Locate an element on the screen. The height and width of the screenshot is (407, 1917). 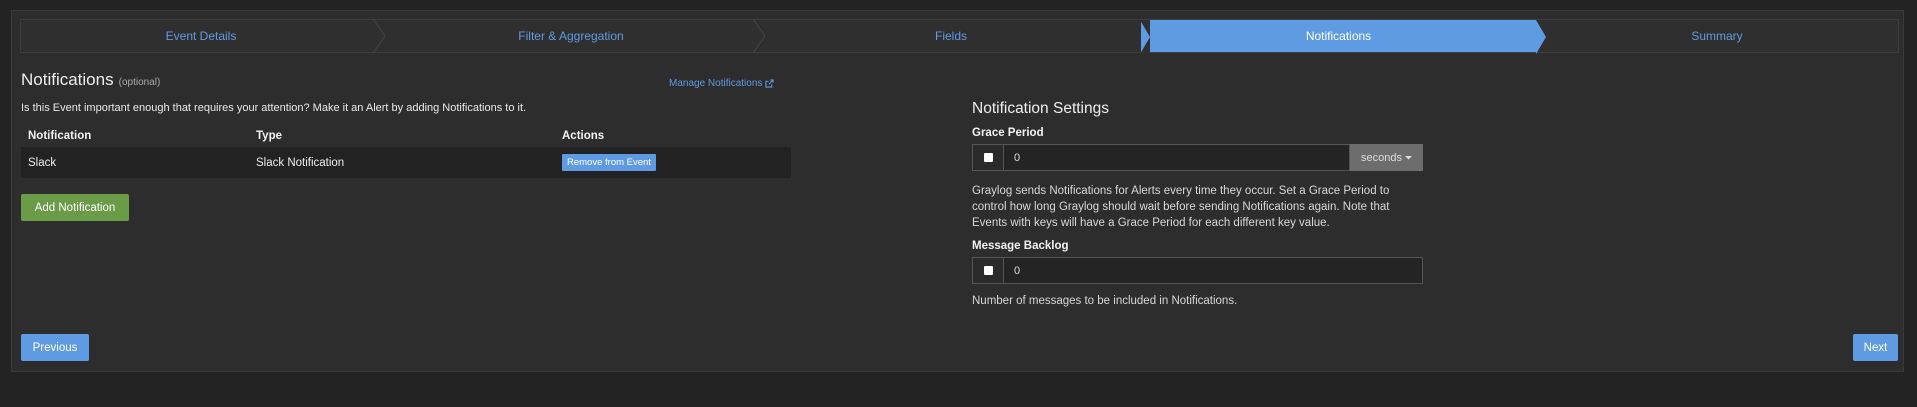
step-summary: Summary is located at coordinates (1717, 36).